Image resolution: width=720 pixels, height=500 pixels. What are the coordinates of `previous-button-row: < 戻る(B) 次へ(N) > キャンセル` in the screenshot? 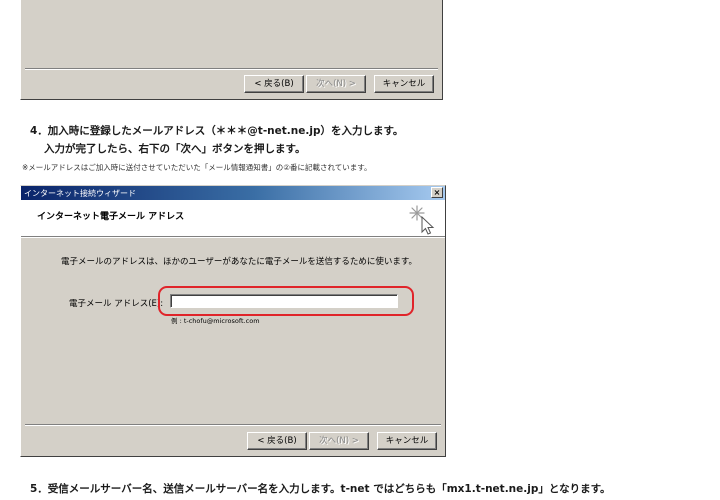 It's located at (339, 84).